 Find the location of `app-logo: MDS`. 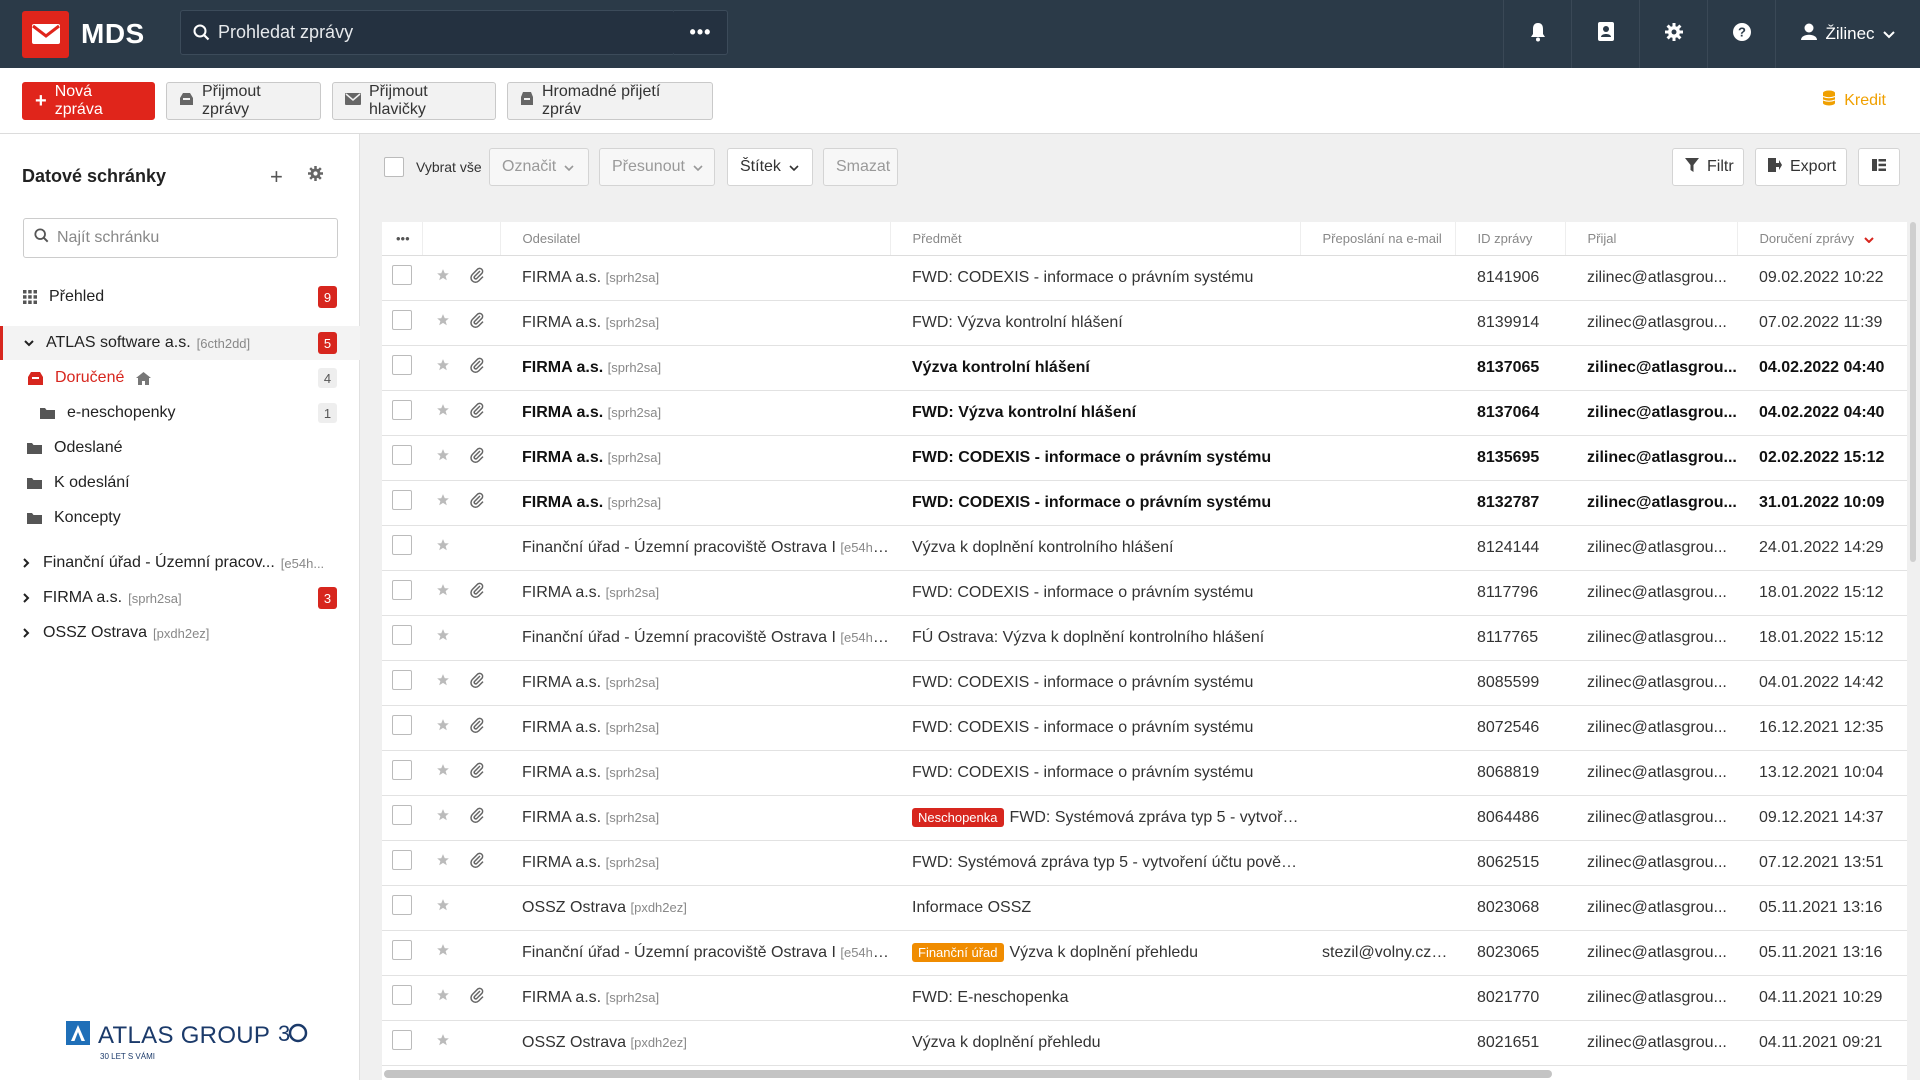

app-logo: MDS is located at coordinates (83, 34).